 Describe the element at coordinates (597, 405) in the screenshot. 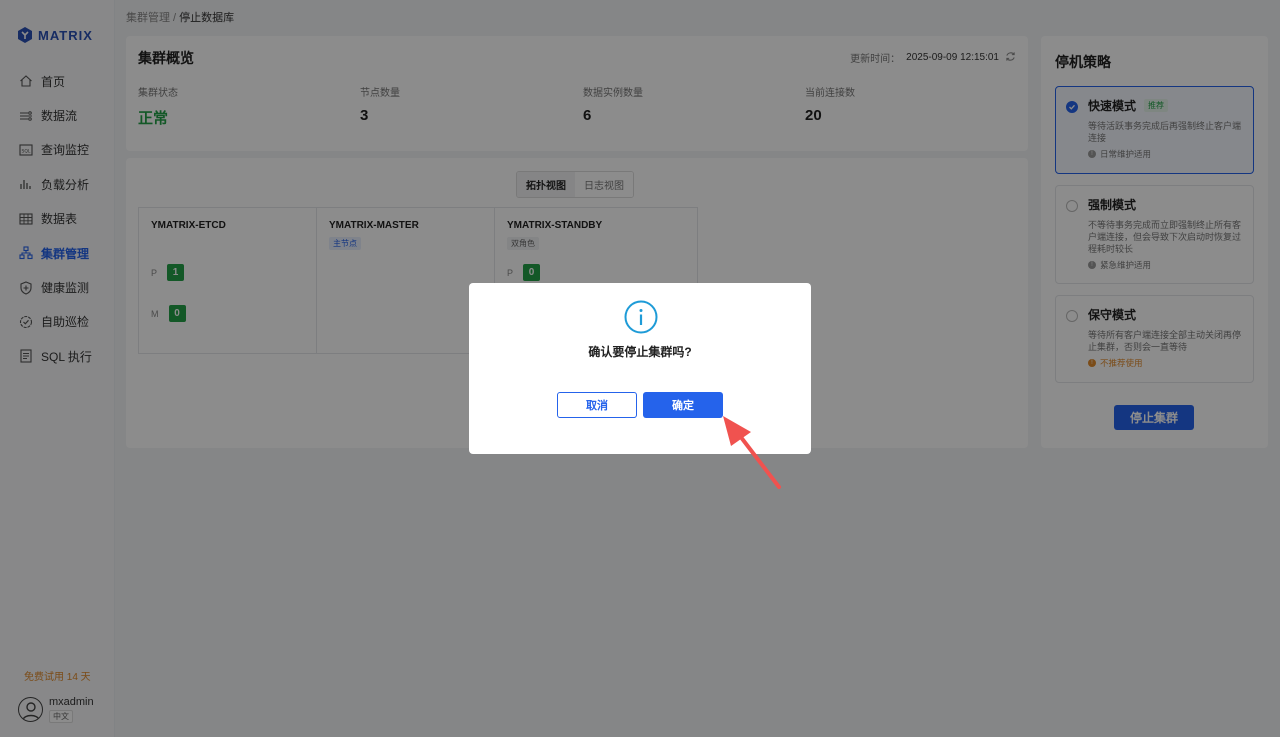

I see `cancel-button: 取消` at that location.